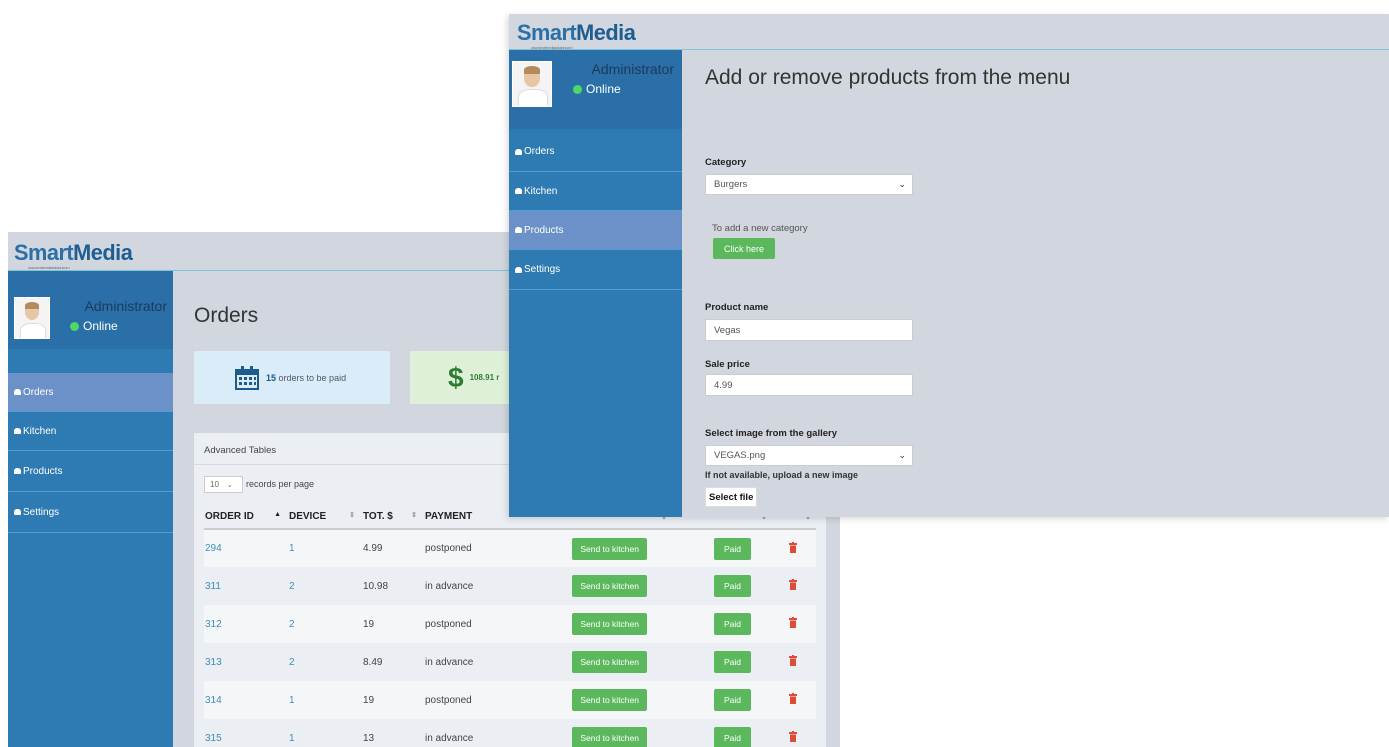 This screenshot has width=1389, height=747. I want to click on records-per-page-label: records per page, so click(280, 484).